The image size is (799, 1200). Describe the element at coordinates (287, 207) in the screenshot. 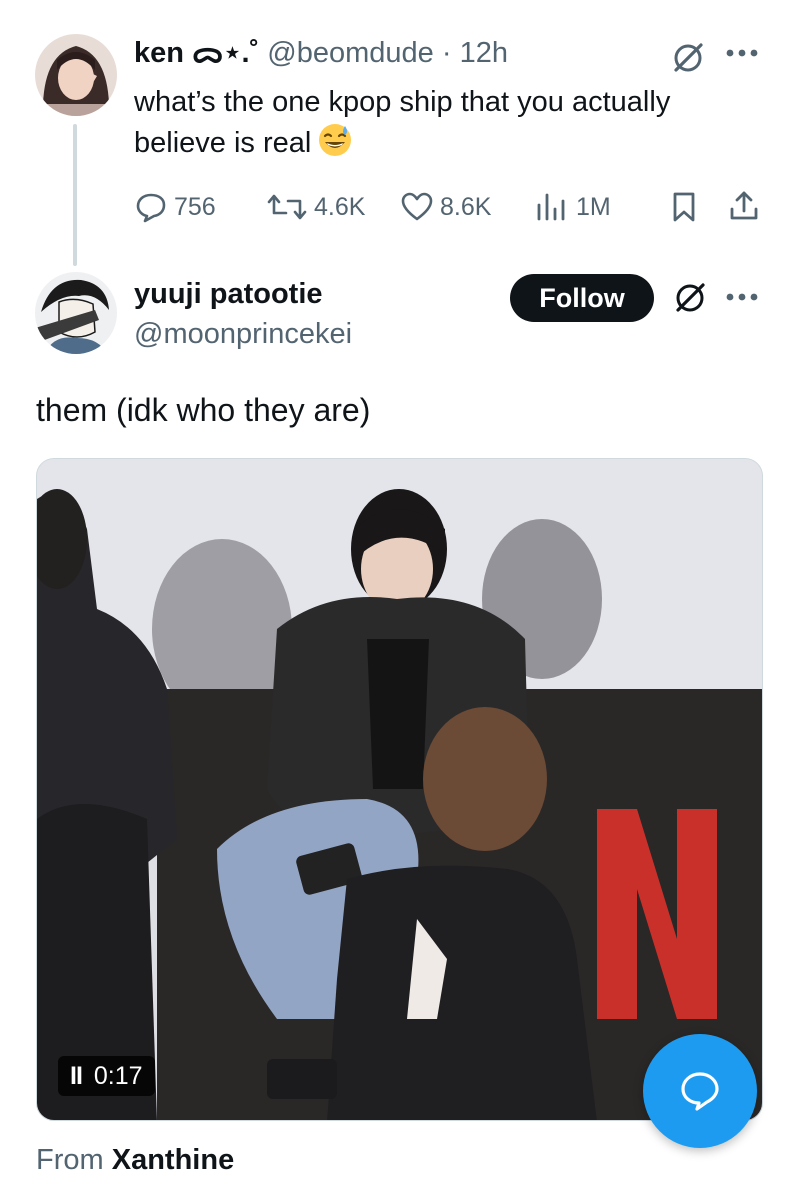

I see `repost-icon` at that location.